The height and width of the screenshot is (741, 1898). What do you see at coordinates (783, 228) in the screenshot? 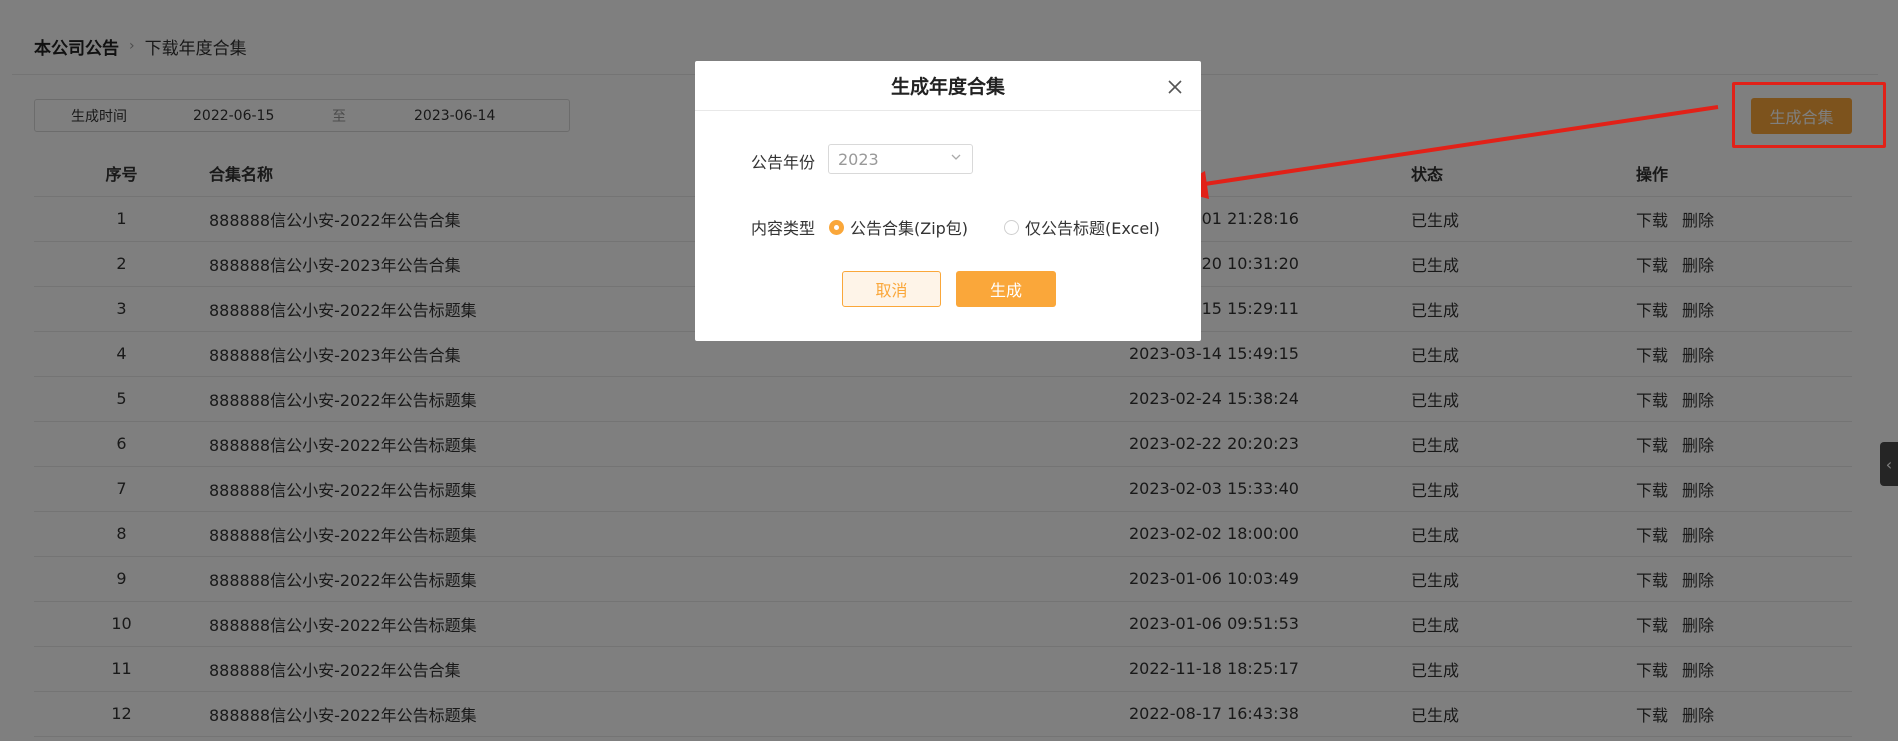
I see `type-label: 内容类型` at bounding box center [783, 228].